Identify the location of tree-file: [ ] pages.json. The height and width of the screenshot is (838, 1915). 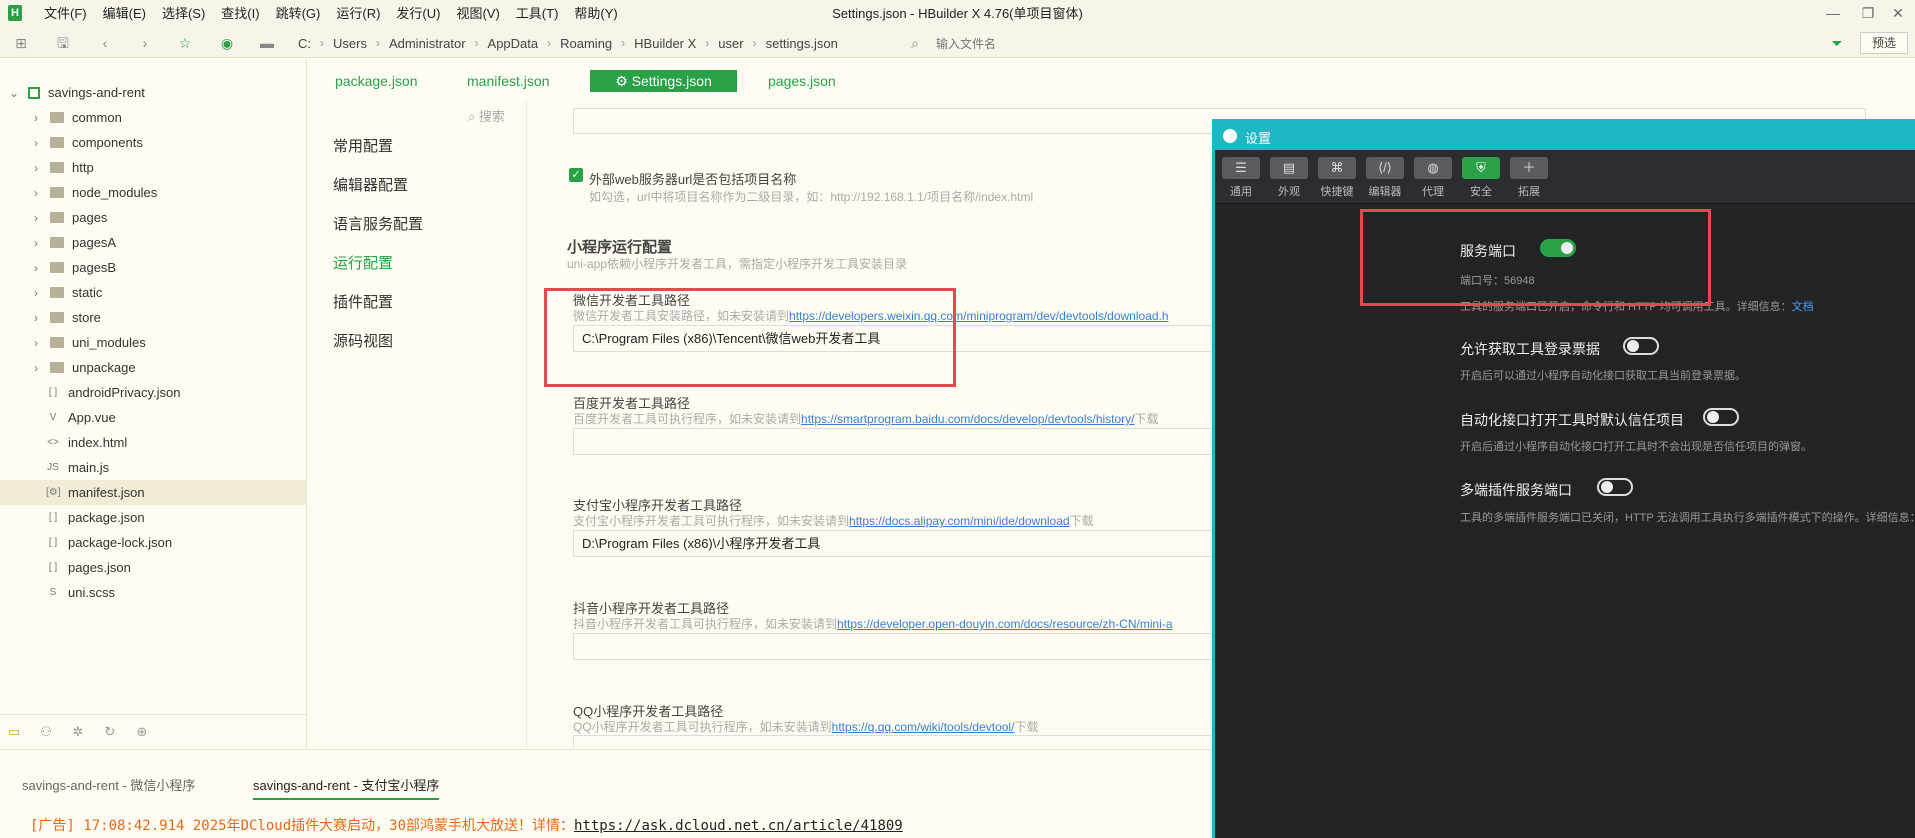
(153, 567).